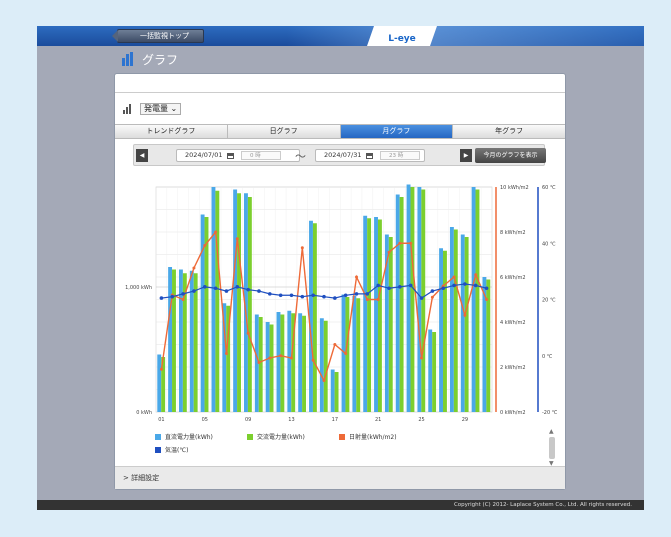 This screenshot has width=671, height=537. I want to click on measure-select: 発電量 ⌄, so click(161, 109).